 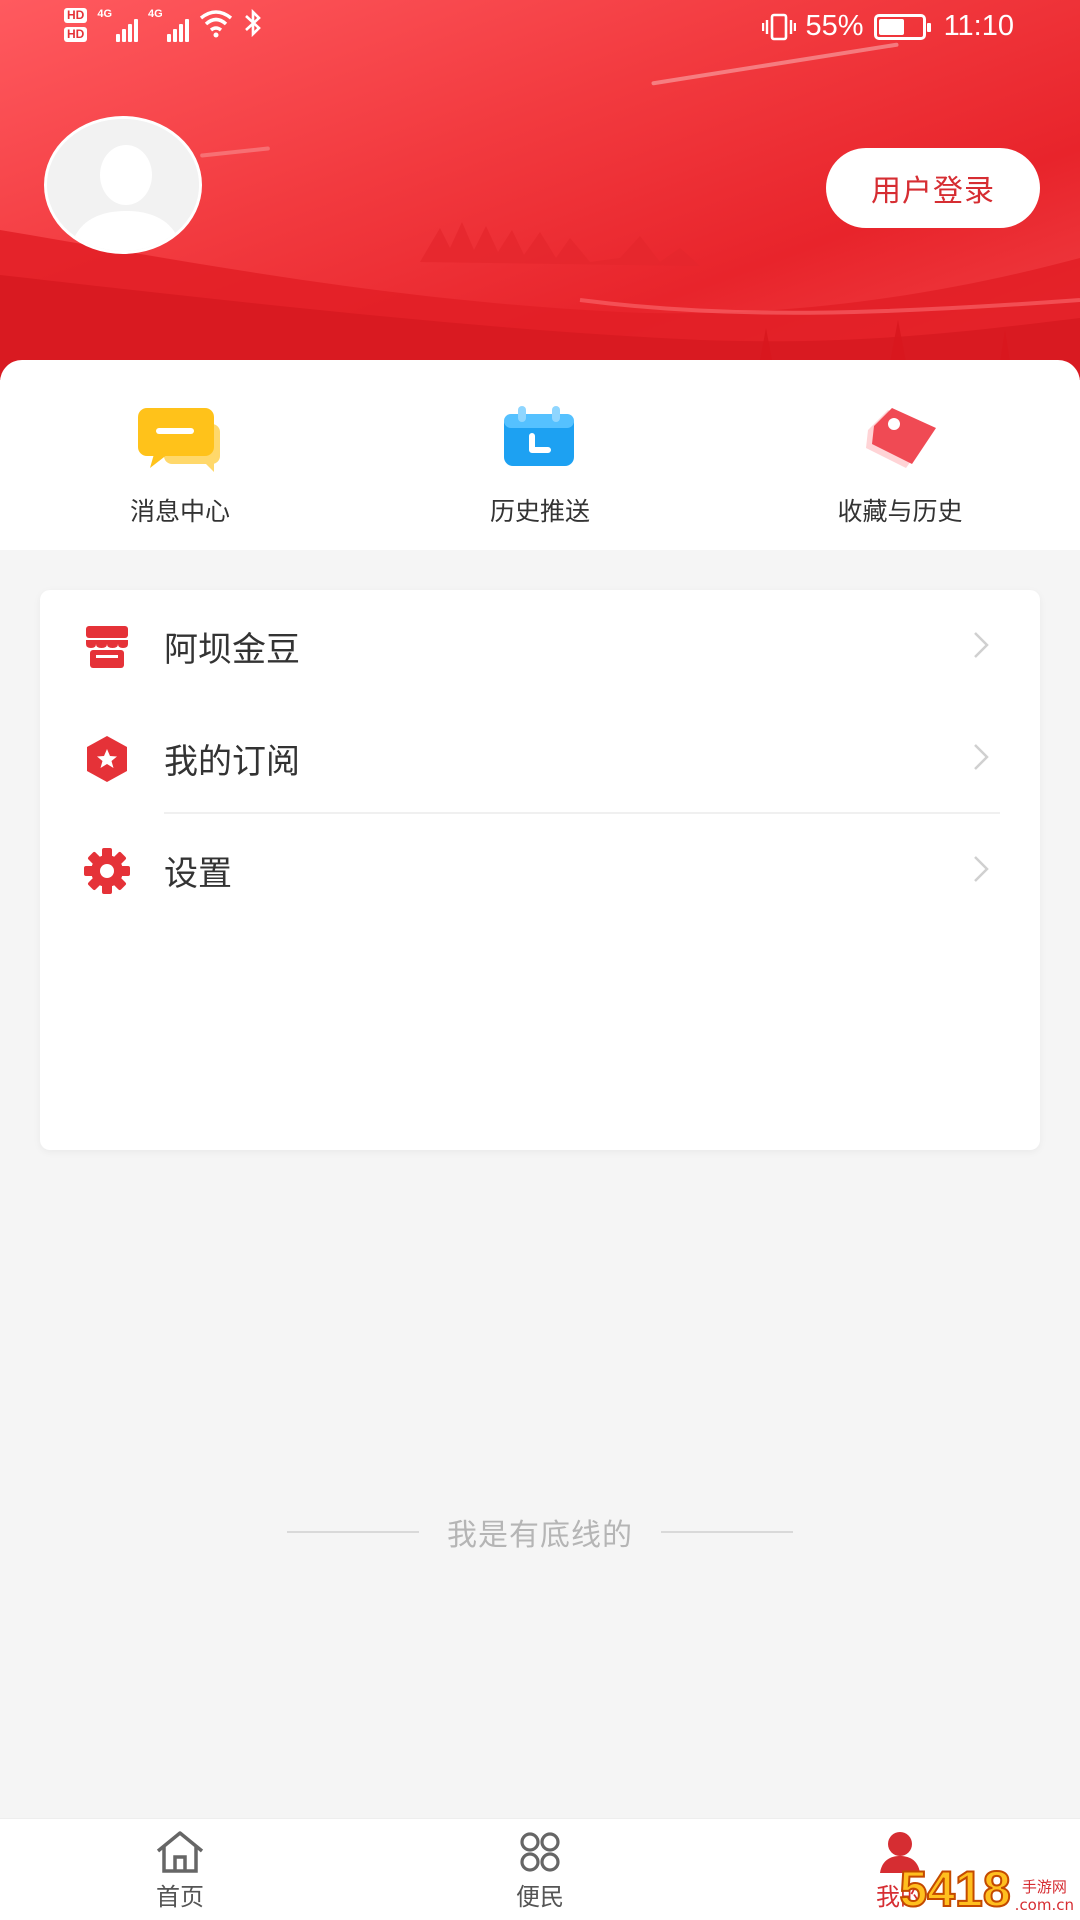 What do you see at coordinates (179, 440) in the screenshot?
I see `message-icon` at bounding box center [179, 440].